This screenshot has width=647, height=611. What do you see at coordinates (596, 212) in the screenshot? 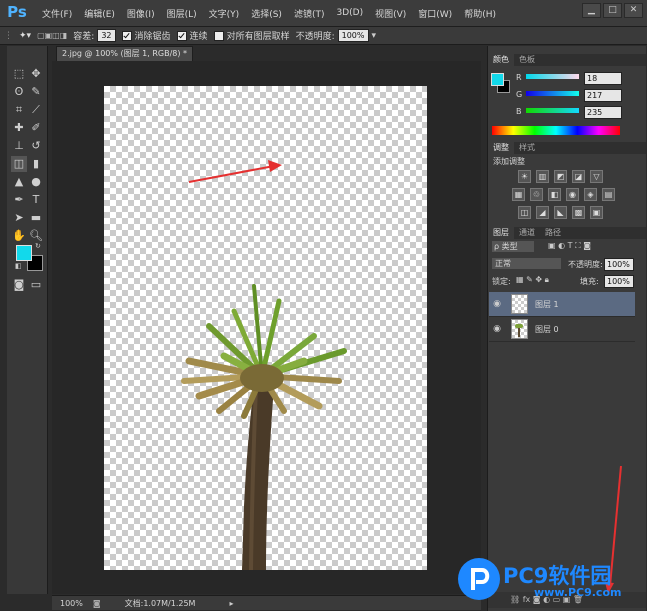
I see `gradient-map-icon: ▣` at bounding box center [596, 212].